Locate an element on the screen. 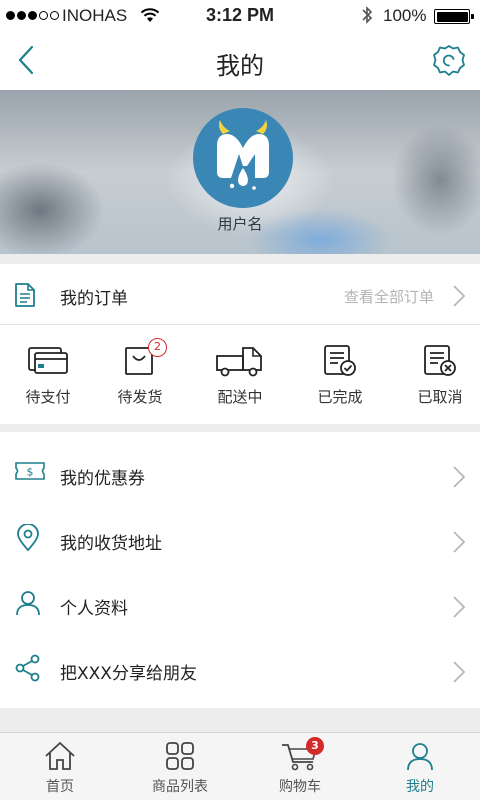 The height and width of the screenshot is (800, 480). battery-fill is located at coordinates (452, 16).